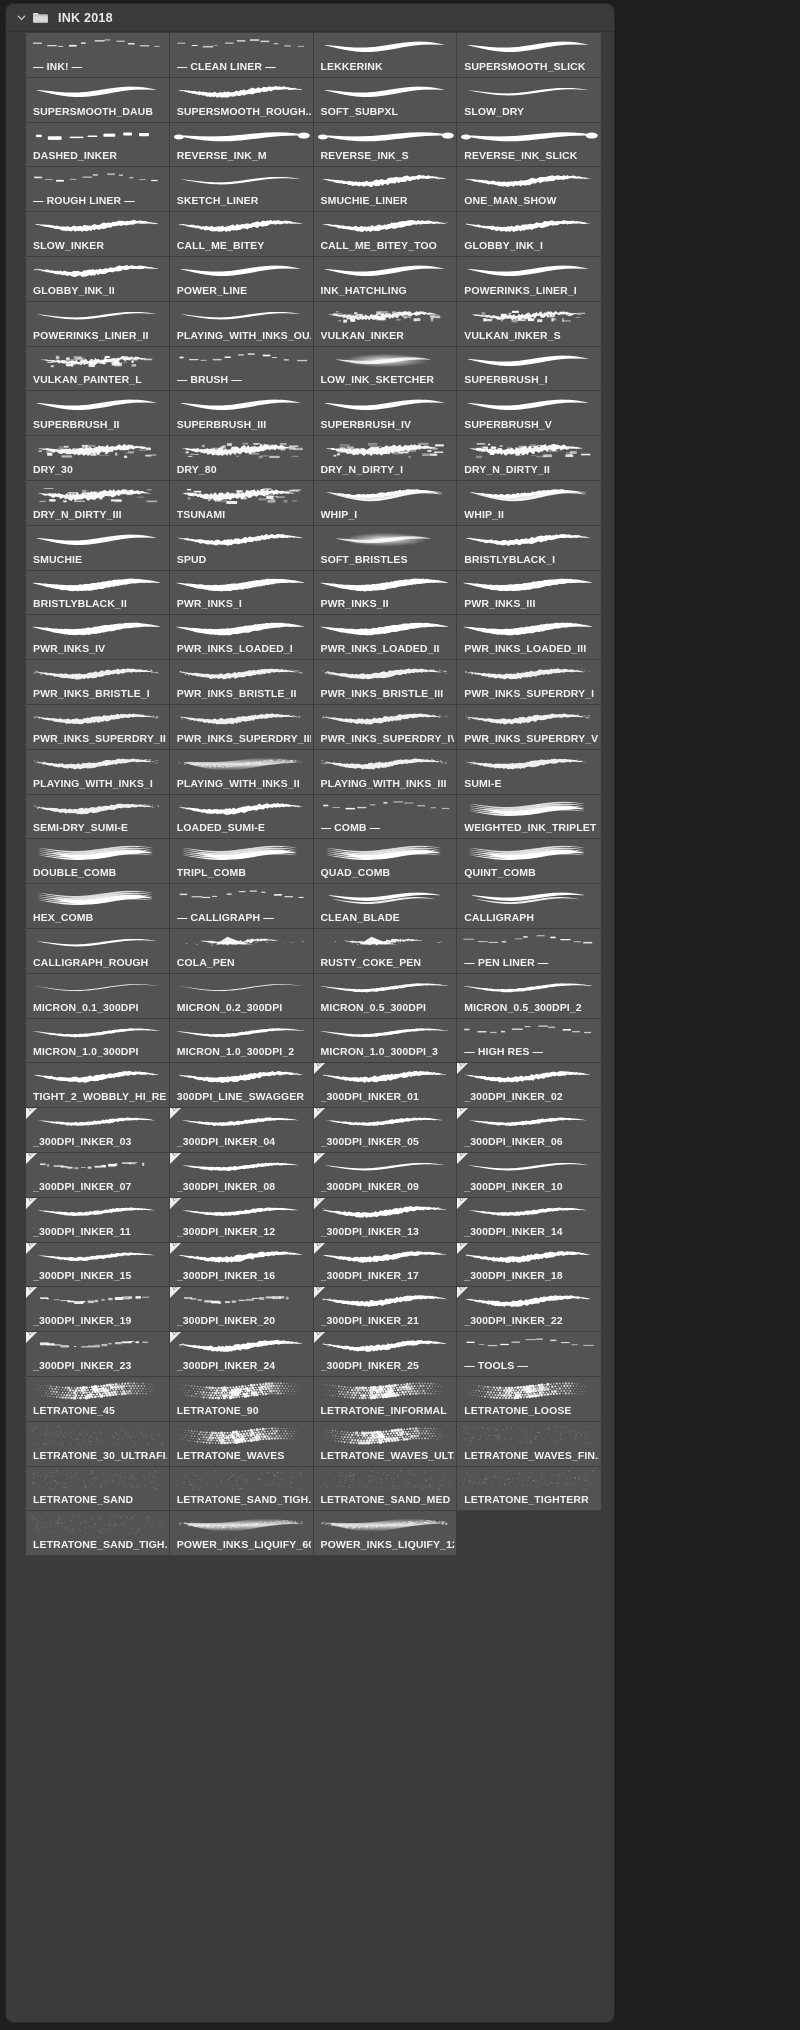 This screenshot has width=800, height=2030. I want to click on brush-tile: 16 _300DPI_INKER_11, so click(98, 1220).